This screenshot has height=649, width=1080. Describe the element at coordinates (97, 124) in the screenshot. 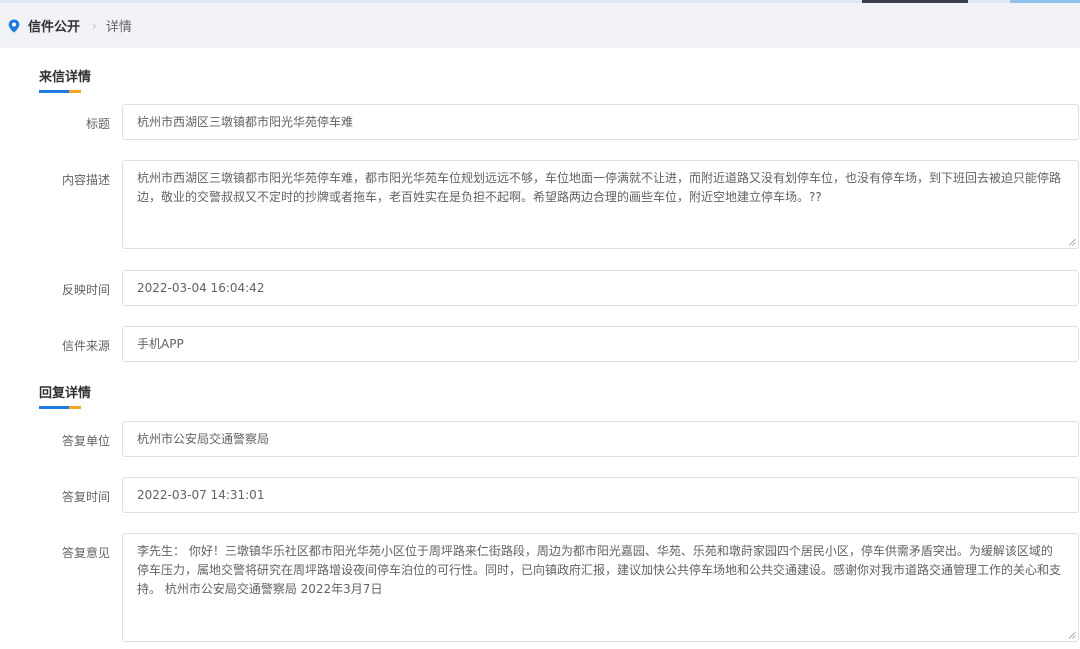

I see `label-title: 标题` at that location.